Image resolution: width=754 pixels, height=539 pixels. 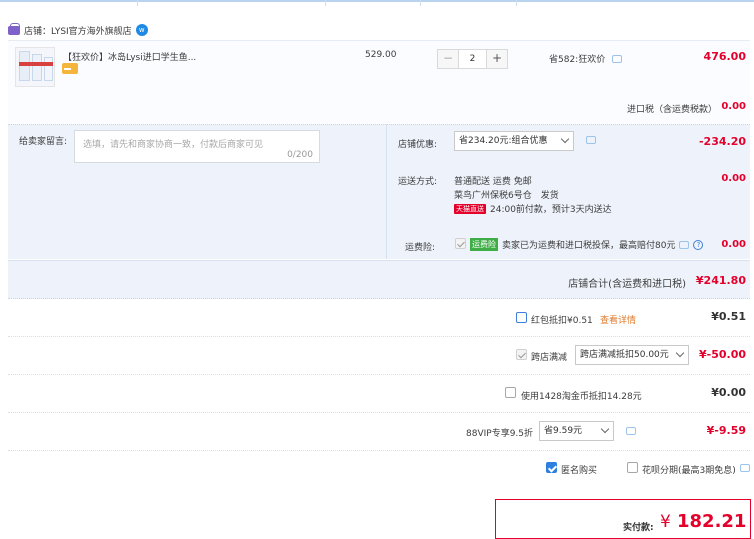 I want to click on cross-store-select: 跨店满减抵扣50.00元, so click(x=632, y=355).